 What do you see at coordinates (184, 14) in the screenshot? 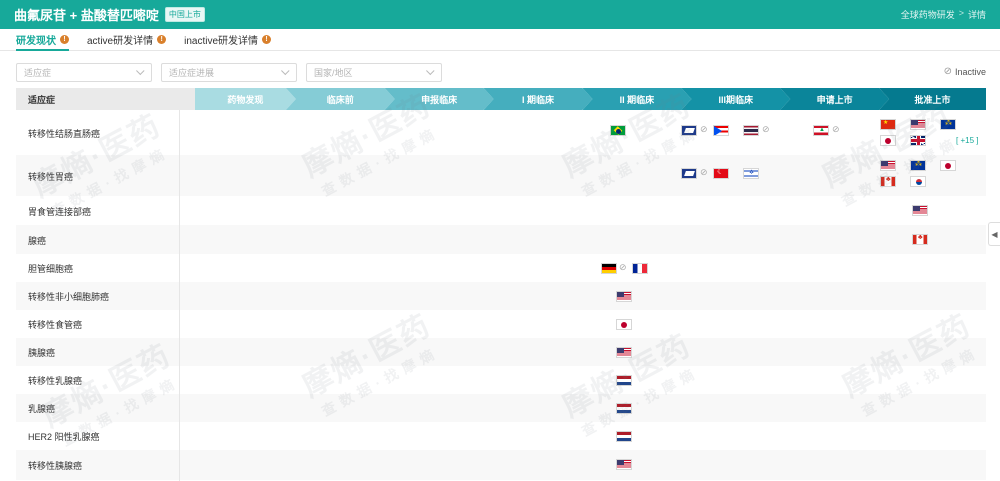
I see `status-badge: 中国上市` at bounding box center [184, 14].